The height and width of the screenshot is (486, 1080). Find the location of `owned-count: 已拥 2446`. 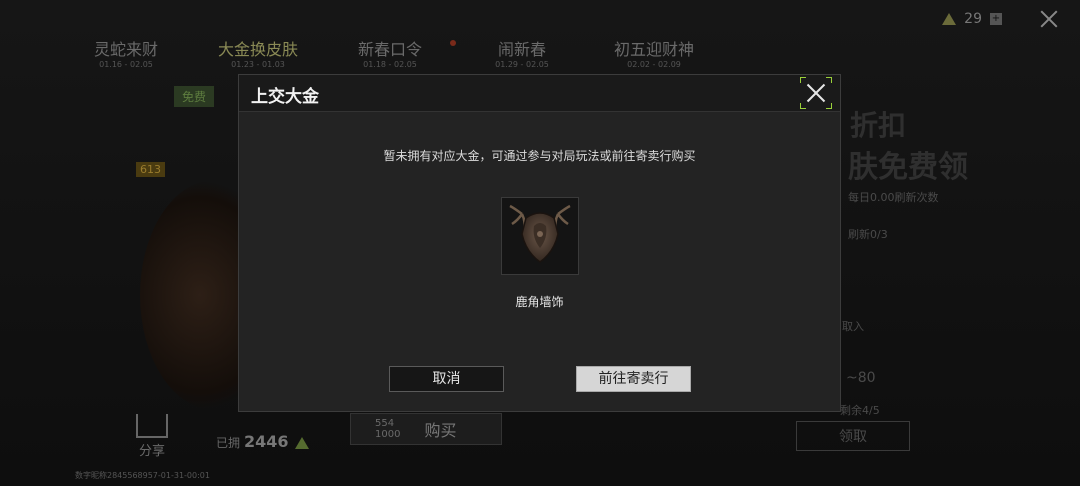

owned-count: 已拥 2446 is located at coordinates (262, 441).